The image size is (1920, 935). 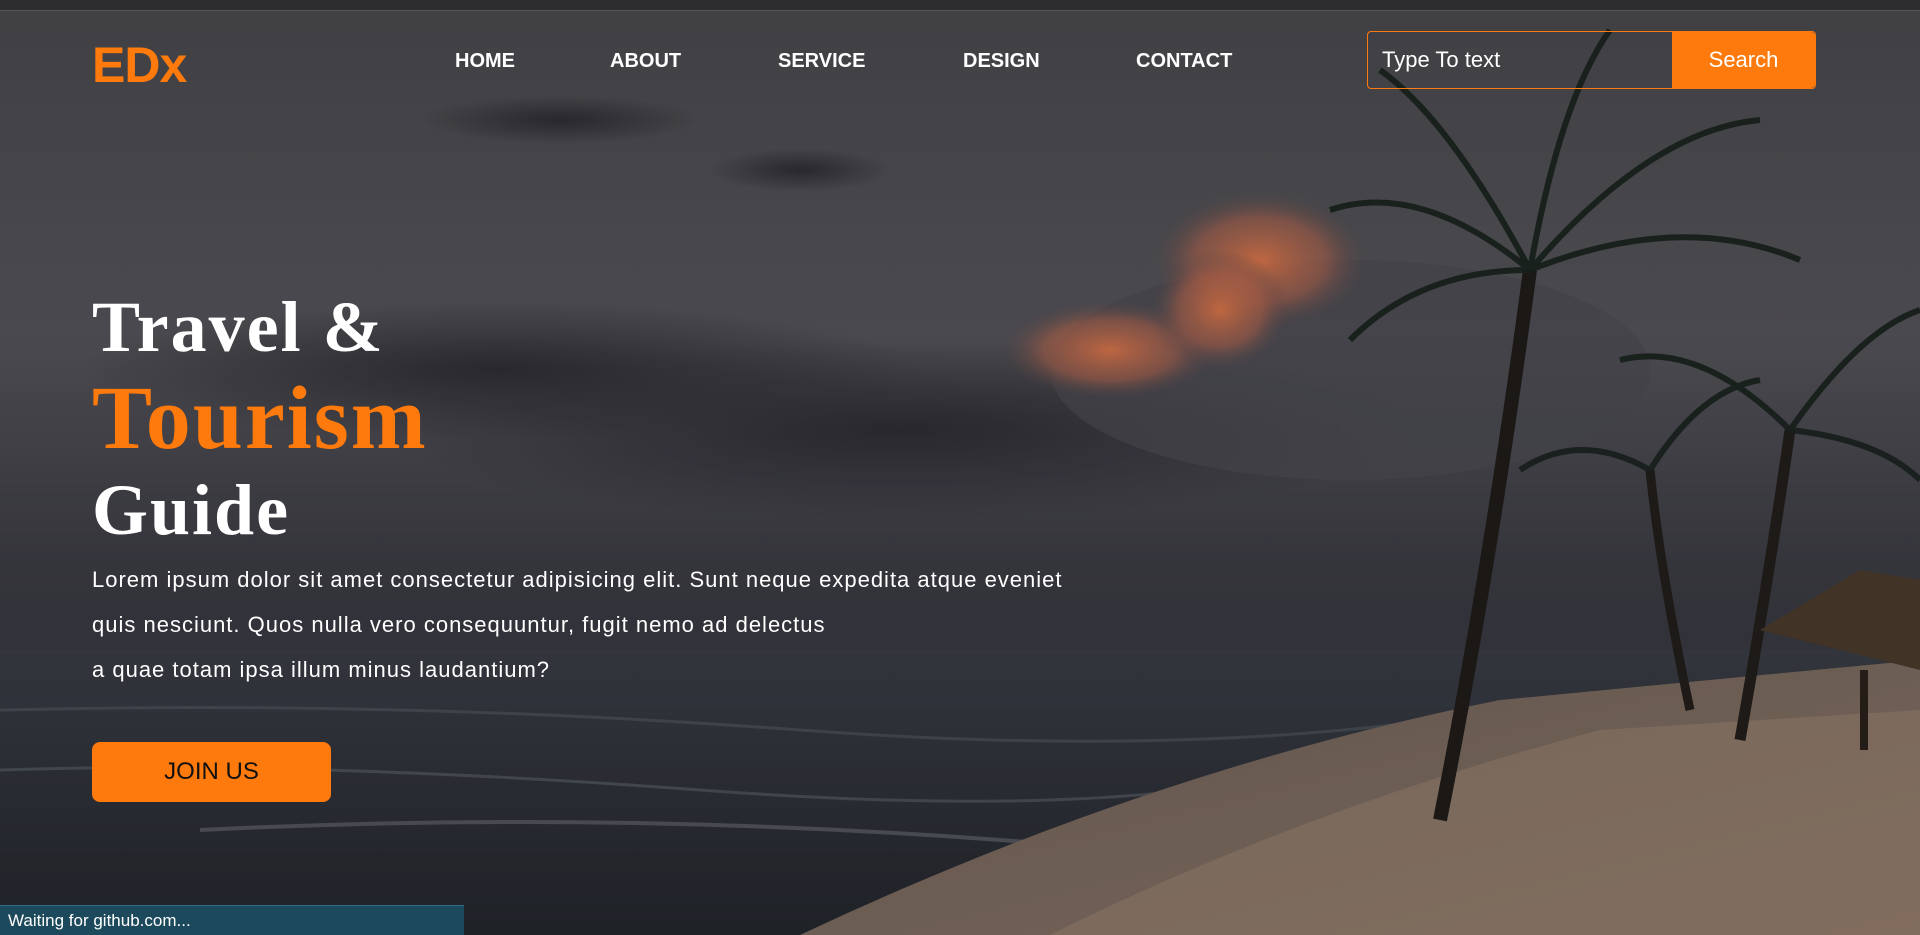 I want to click on search-input, so click(x=1520, y=60).